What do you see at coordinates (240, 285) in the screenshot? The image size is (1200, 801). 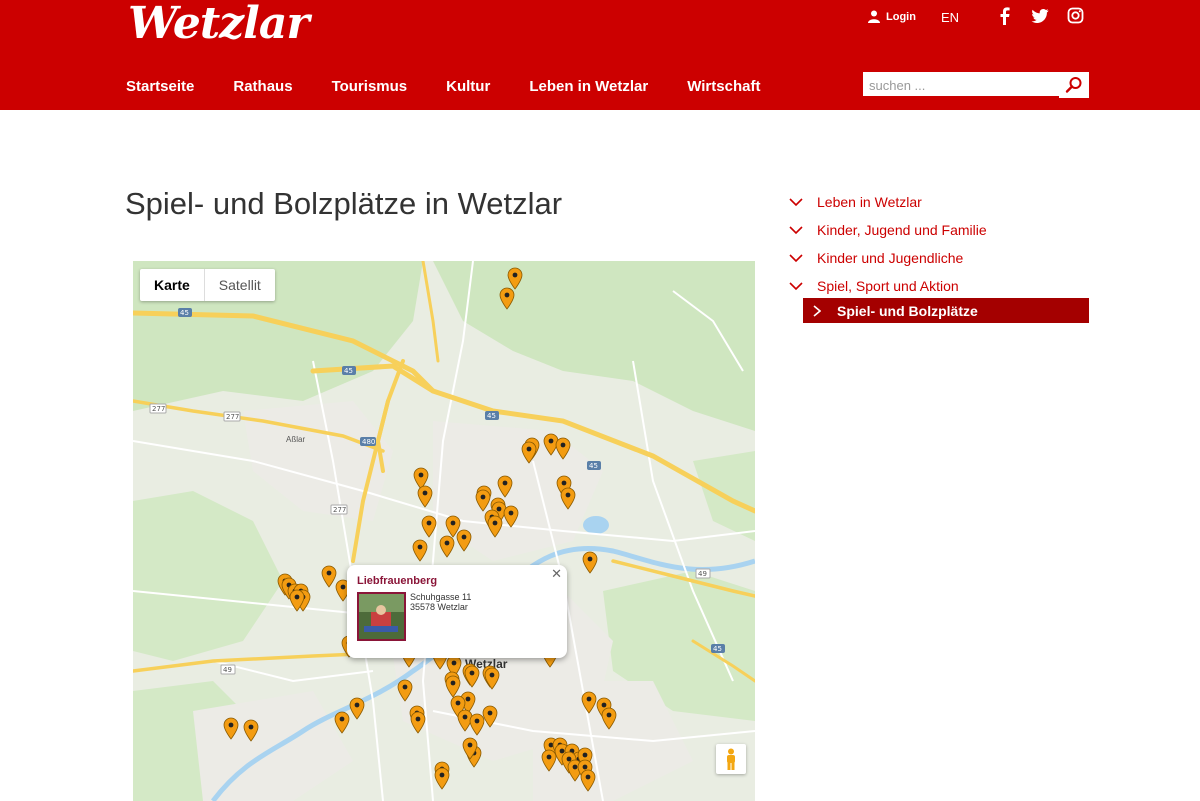 I see `map-type-satellit: Satellit` at bounding box center [240, 285].